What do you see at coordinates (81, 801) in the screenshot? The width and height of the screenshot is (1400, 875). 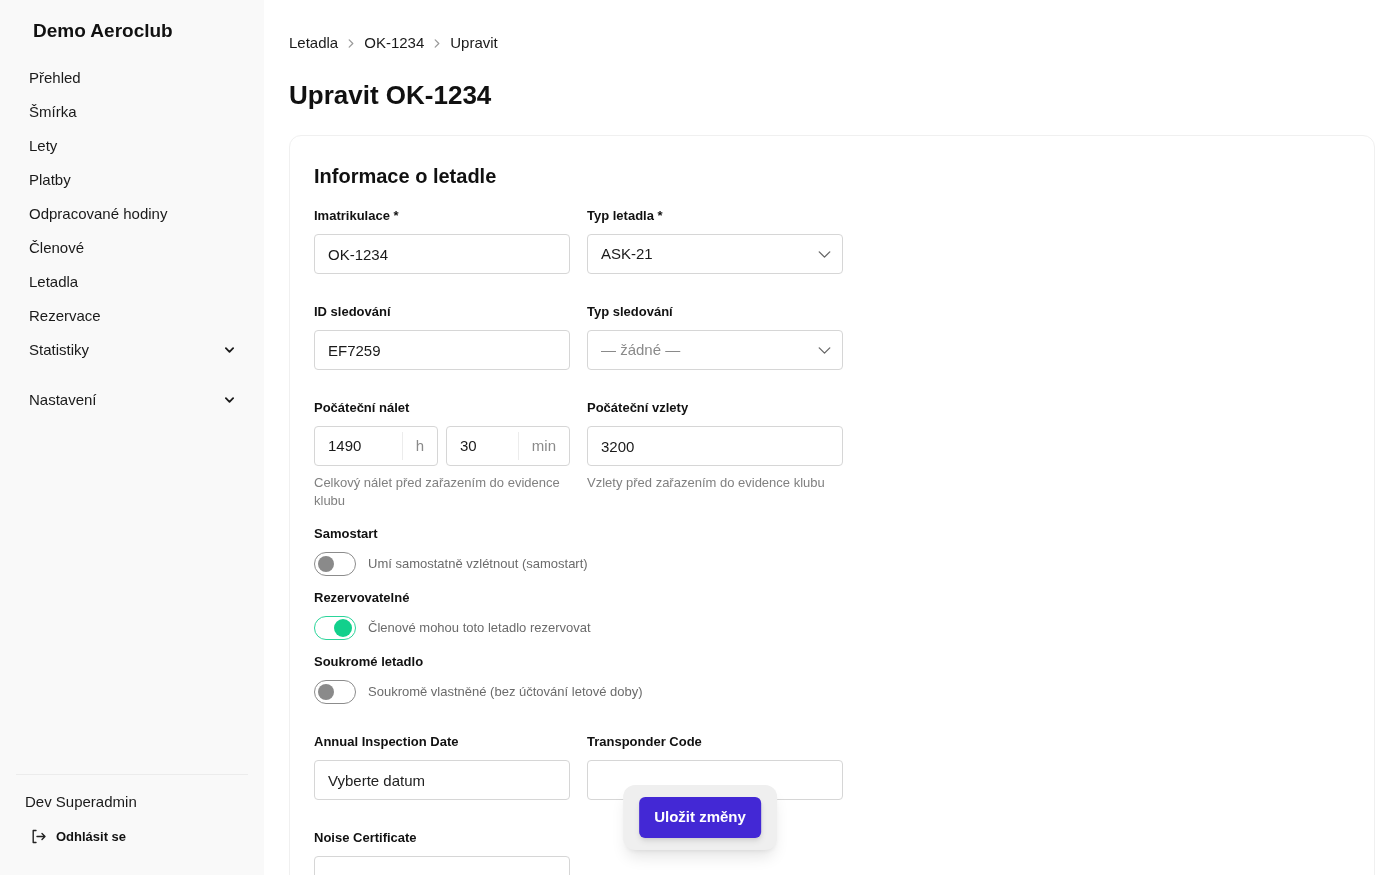 I see `user-name: Dev Superadmin` at bounding box center [81, 801].